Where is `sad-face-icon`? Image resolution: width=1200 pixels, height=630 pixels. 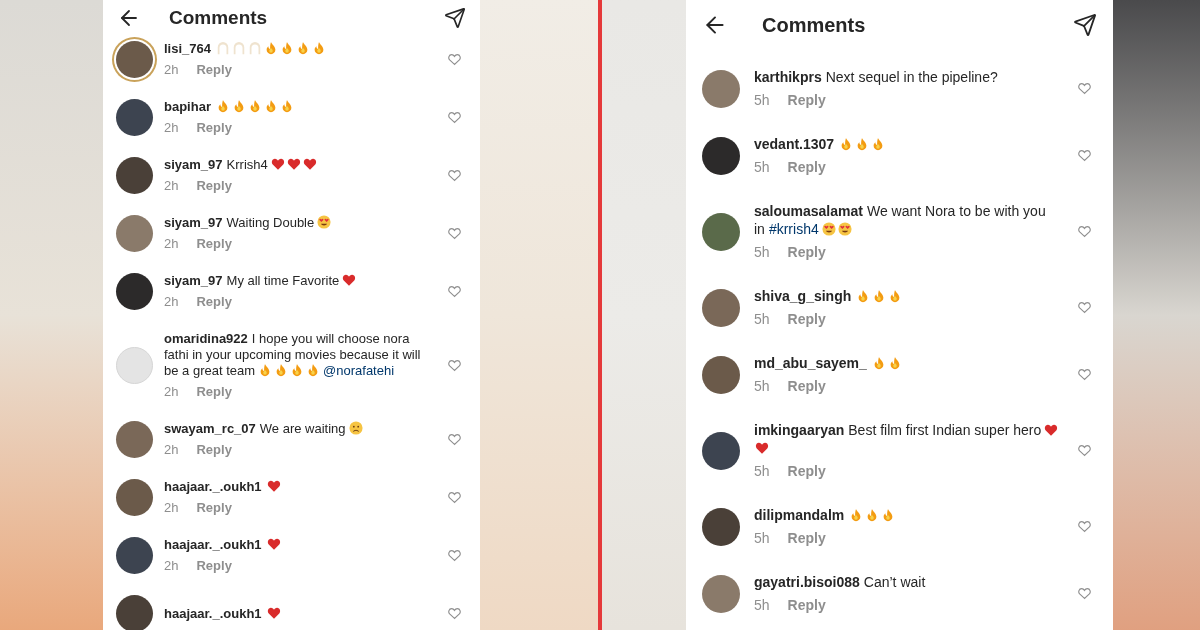 sad-face-icon is located at coordinates (355, 428).